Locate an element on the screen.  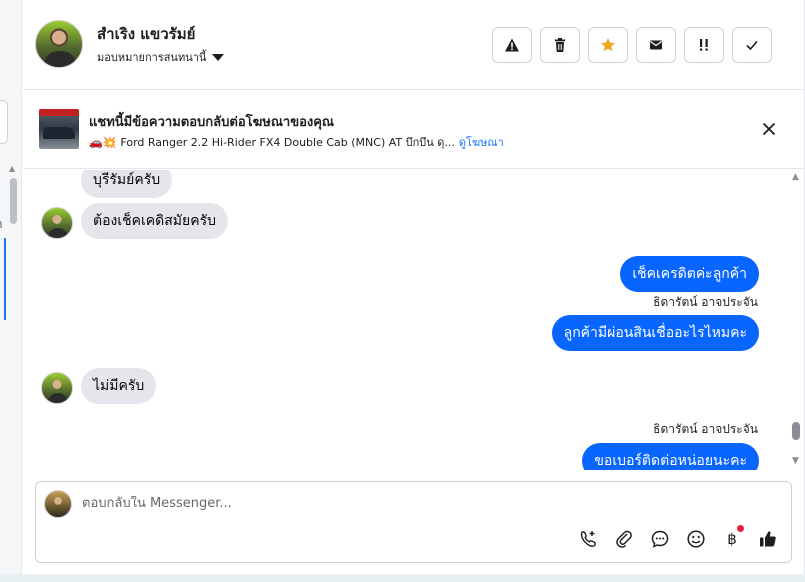
payment-button: ฿ is located at coordinates (732, 537).